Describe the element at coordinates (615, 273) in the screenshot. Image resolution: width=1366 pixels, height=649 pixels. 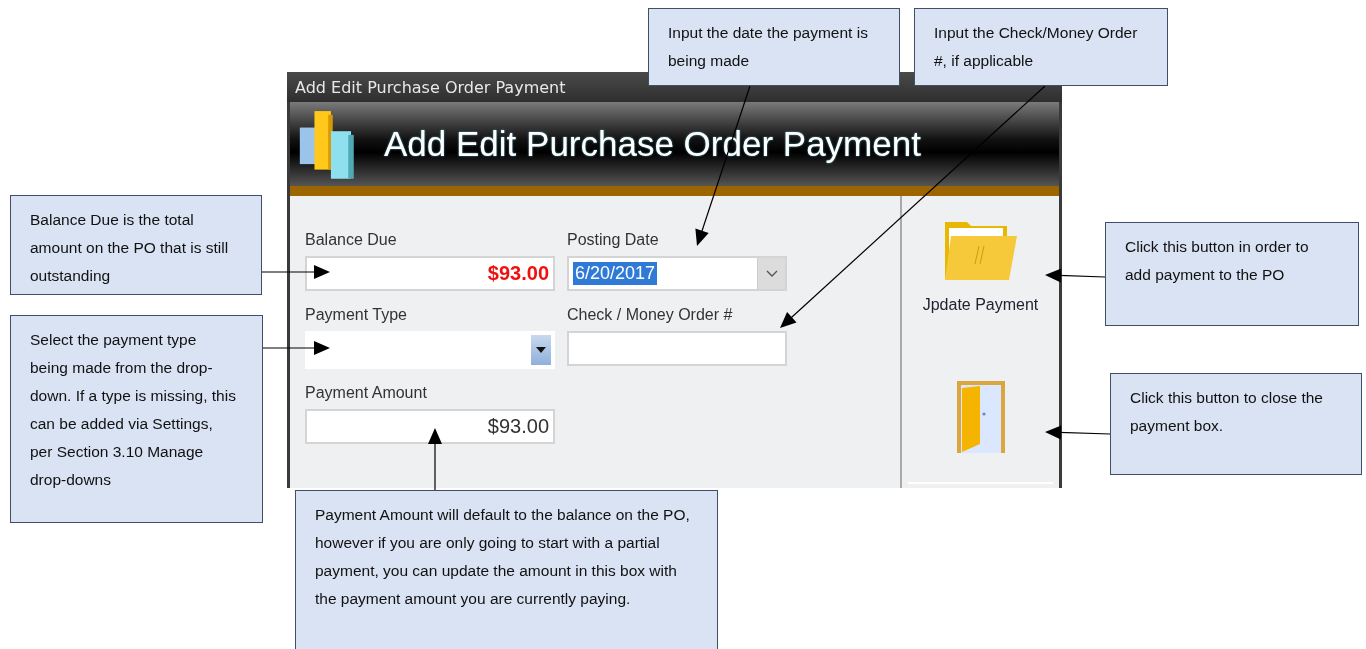
I see `date-value: 6/20/2017` at that location.